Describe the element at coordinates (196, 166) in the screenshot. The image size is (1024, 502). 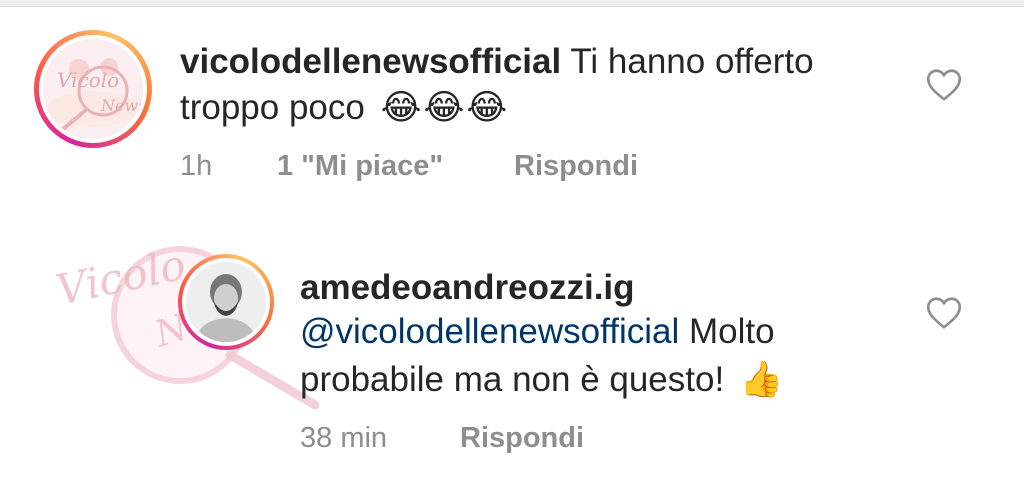
I see `comment-time: 1h` at that location.